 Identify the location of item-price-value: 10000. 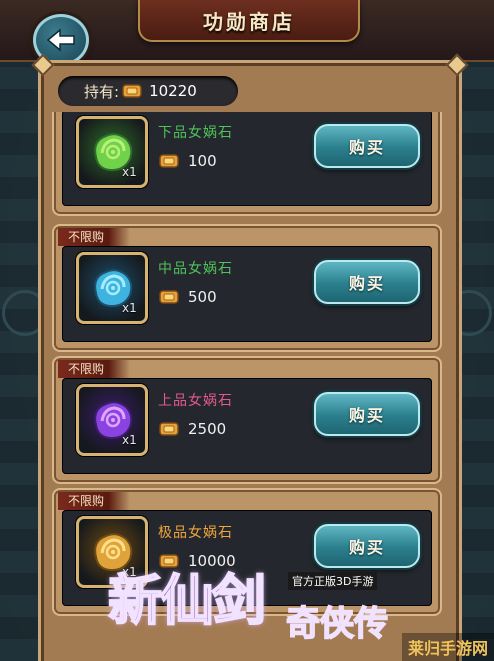
(212, 561).